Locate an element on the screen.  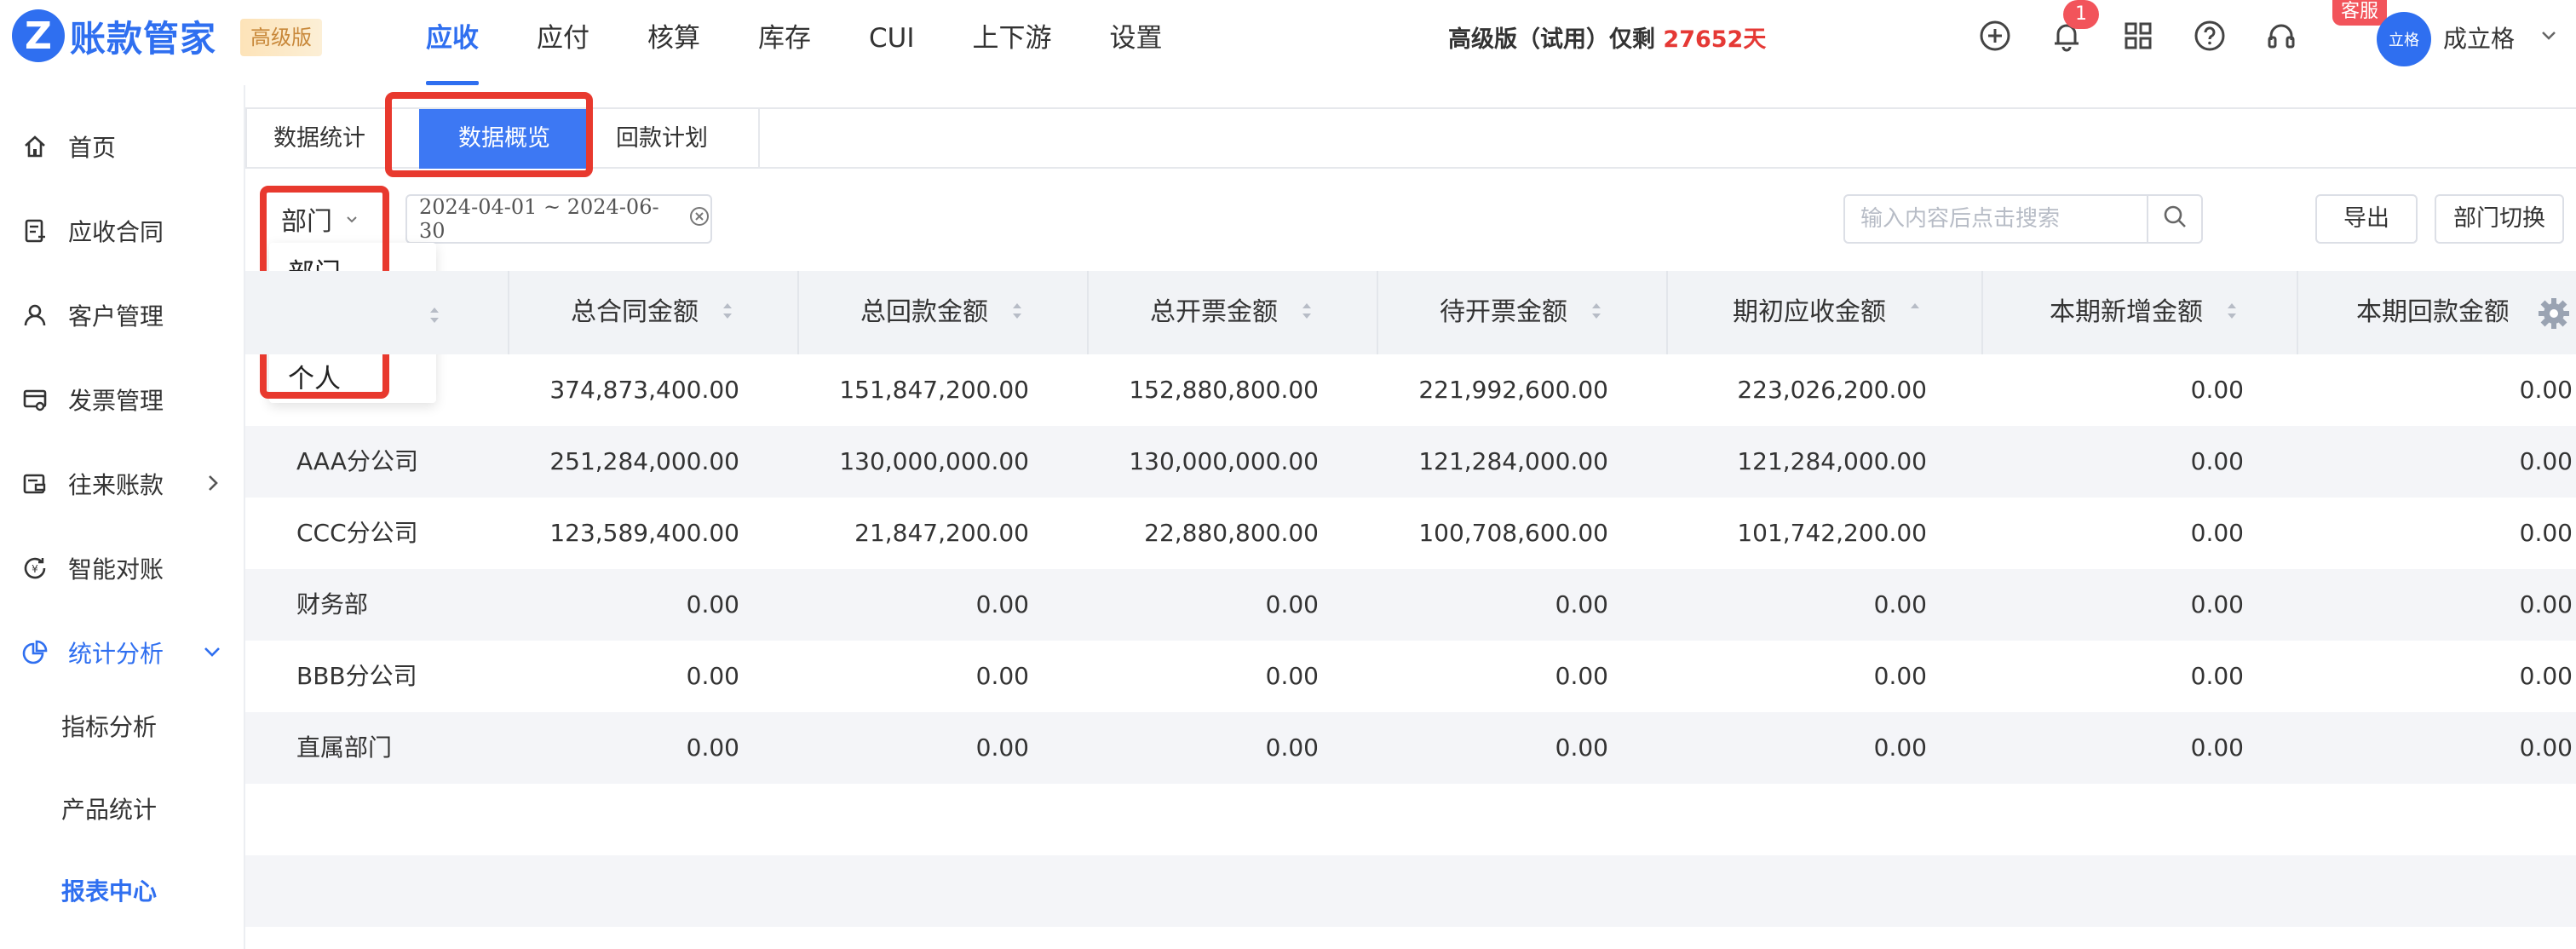
user-icon is located at coordinates (35, 315).